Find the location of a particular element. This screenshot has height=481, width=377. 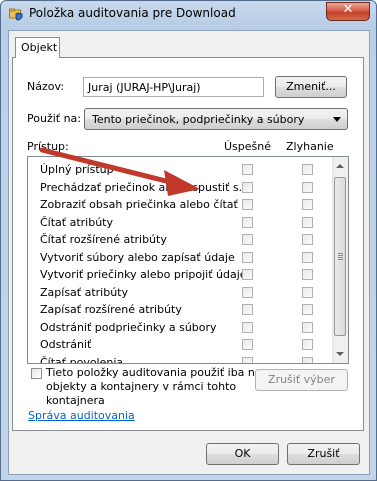

apply-to-select: Tento priečinok, podpriečinky a súbory is located at coordinates (216, 119).